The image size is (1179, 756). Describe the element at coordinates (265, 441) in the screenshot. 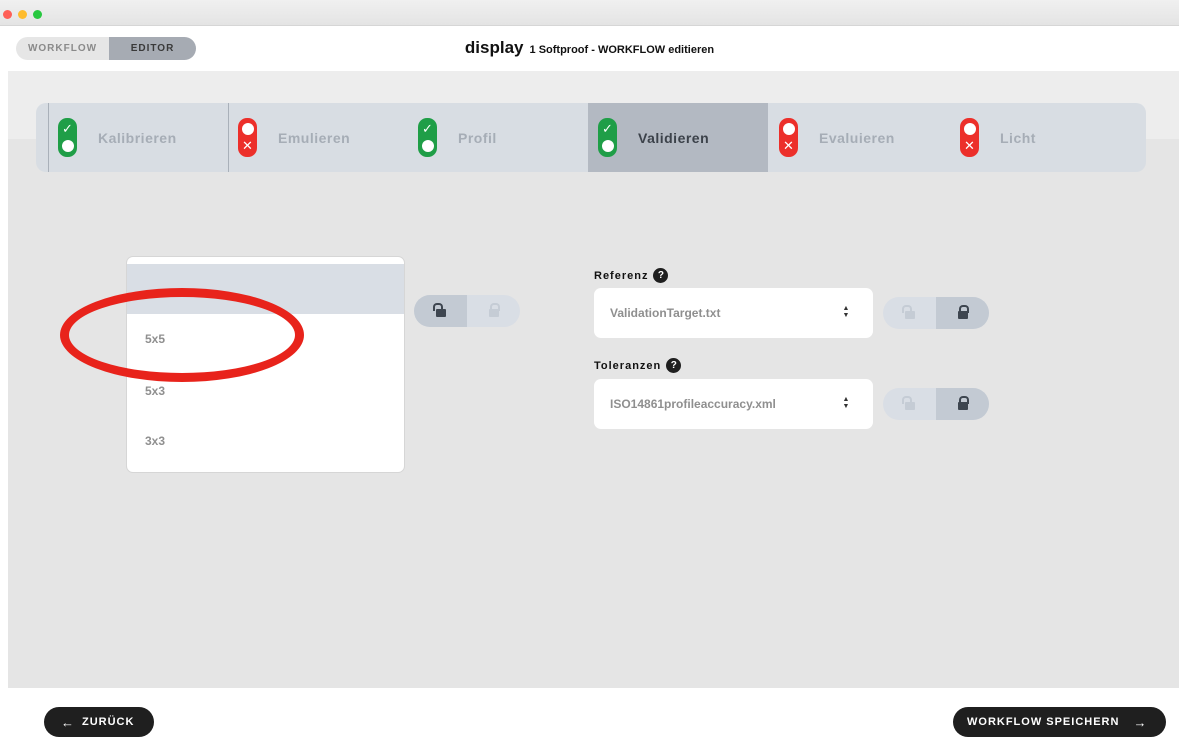

I see `list-item: 3x3` at that location.